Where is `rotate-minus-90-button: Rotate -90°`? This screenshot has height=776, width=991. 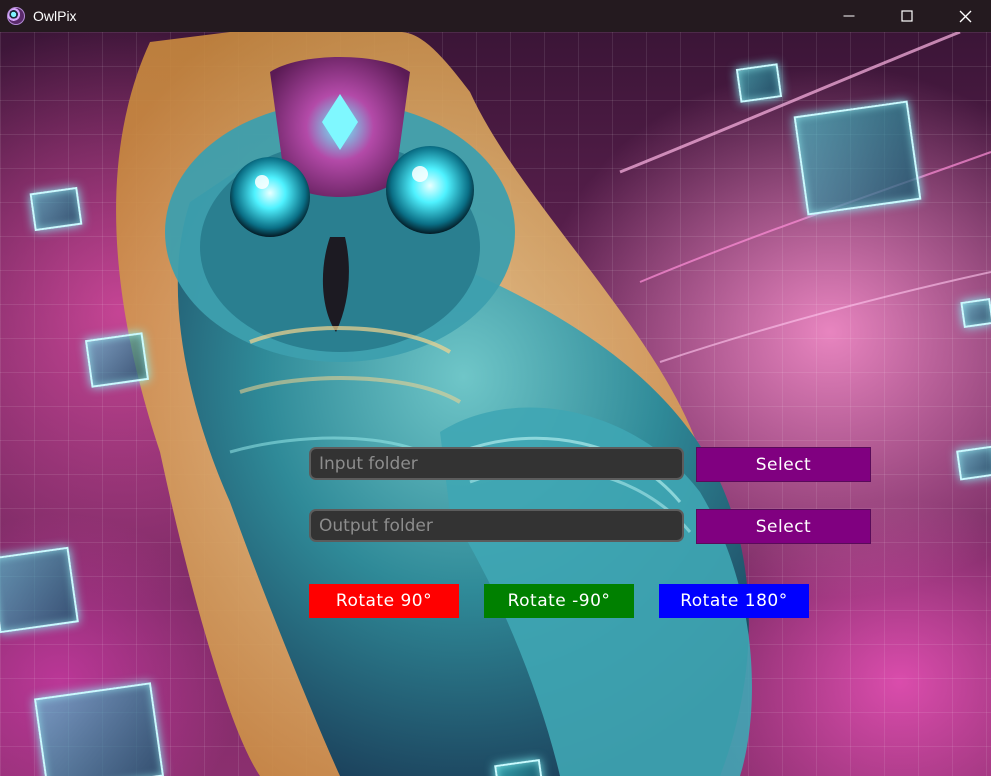
rotate-minus-90-button: Rotate -90° is located at coordinates (559, 601).